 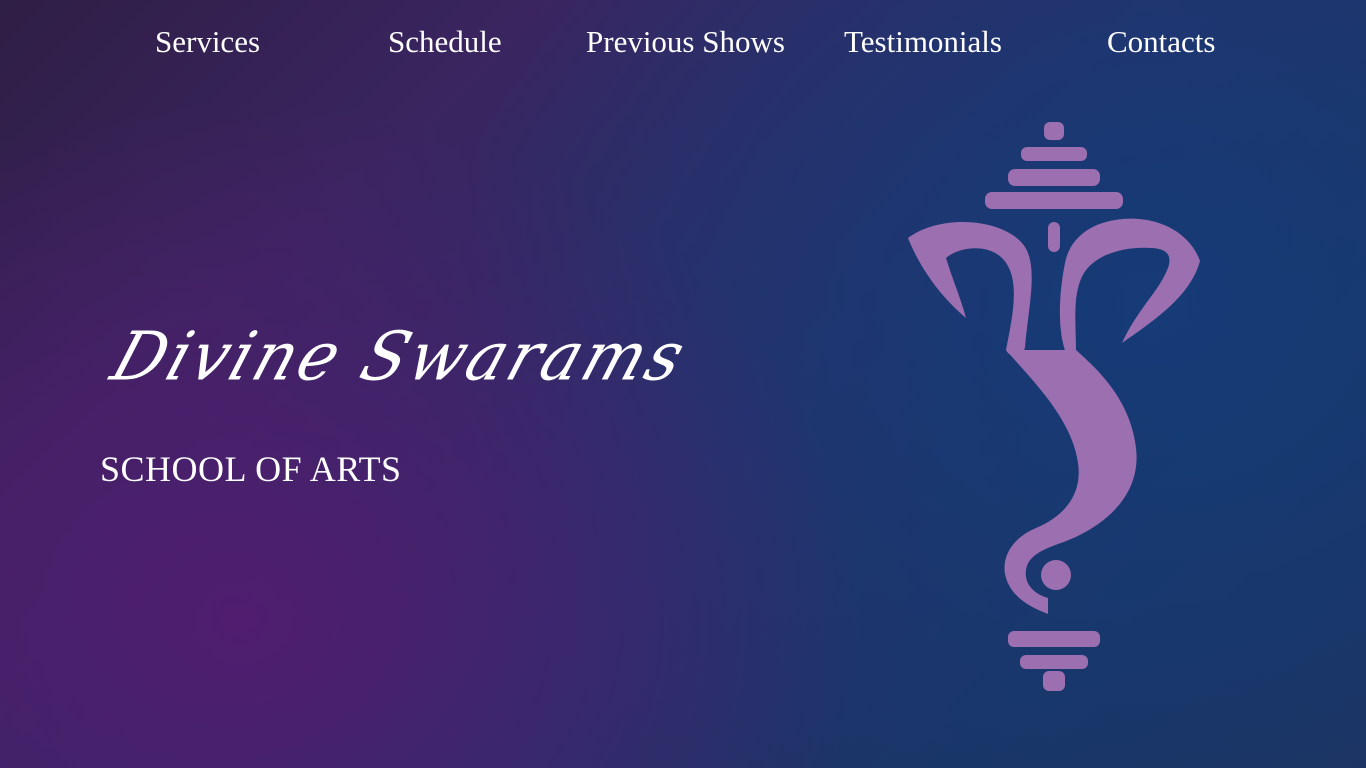 I want to click on nav-item-services: Services, so click(x=207, y=42).